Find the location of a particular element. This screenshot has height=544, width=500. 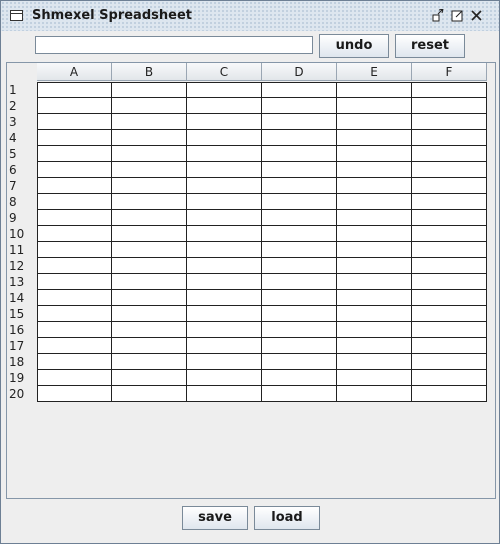

cell-c2 is located at coordinates (224, 106).